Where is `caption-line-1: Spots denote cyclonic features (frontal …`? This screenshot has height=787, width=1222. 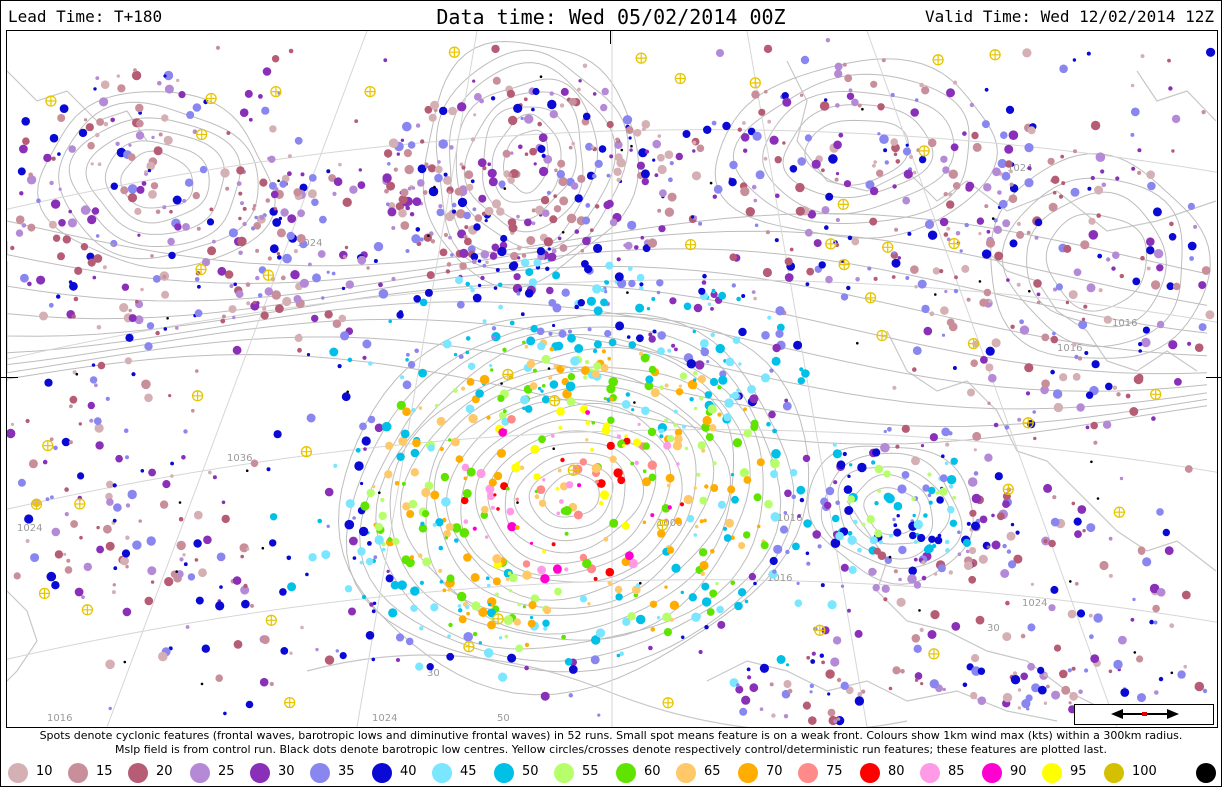
caption-line-1: Spots denote cyclonic features (frontal … is located at coordinates (611, 735).